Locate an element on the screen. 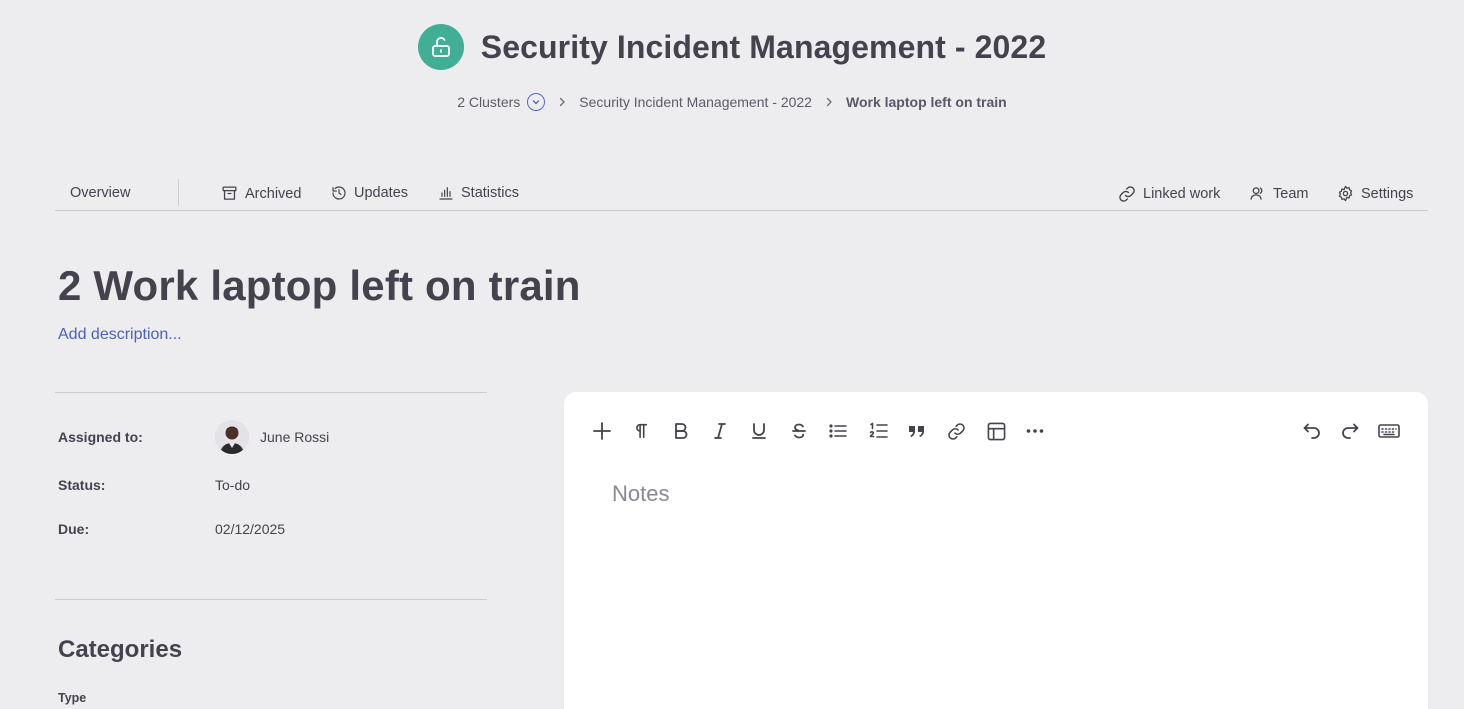 The height and width of the screenshot is (709, 1464). numbered-list-icon is located at coordinates (878, 431).